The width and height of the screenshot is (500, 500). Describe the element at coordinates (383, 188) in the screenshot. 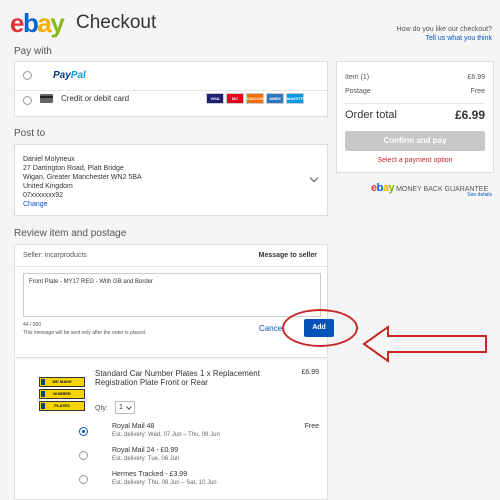

I see `ebay-small-logo: ebay` at that location.